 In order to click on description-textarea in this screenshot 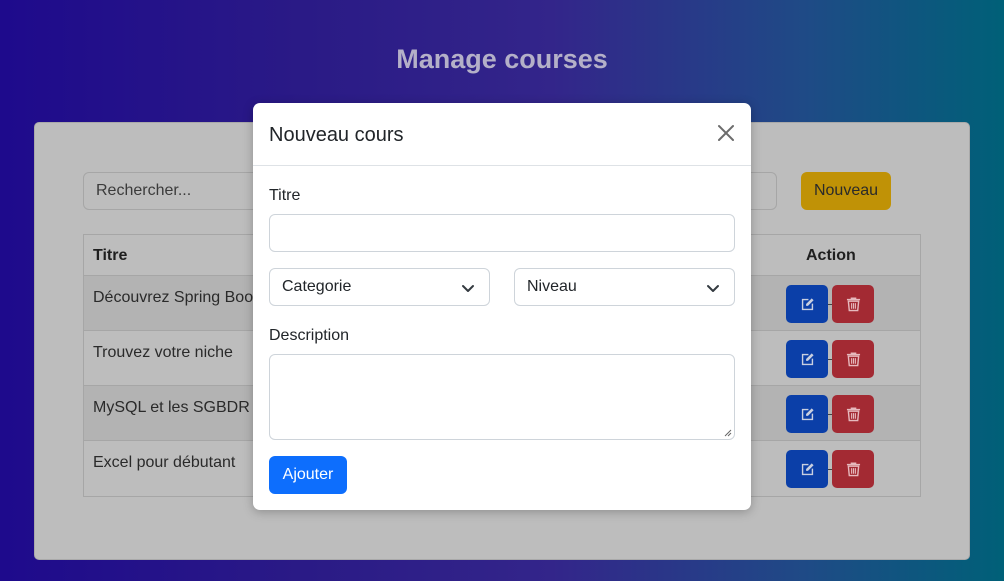, I will do `click(502, 397)`.